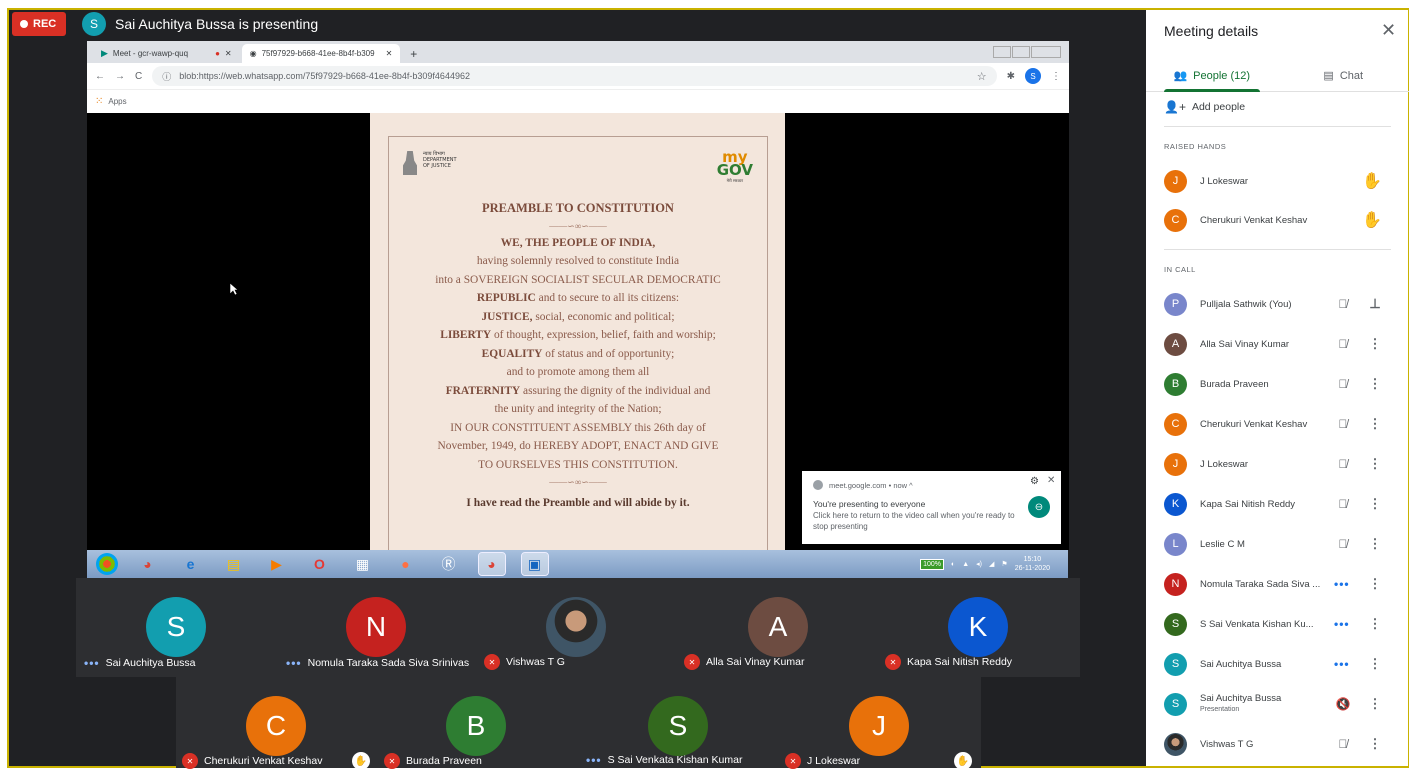  I want to click on start-button-icon, so click(106, 564).